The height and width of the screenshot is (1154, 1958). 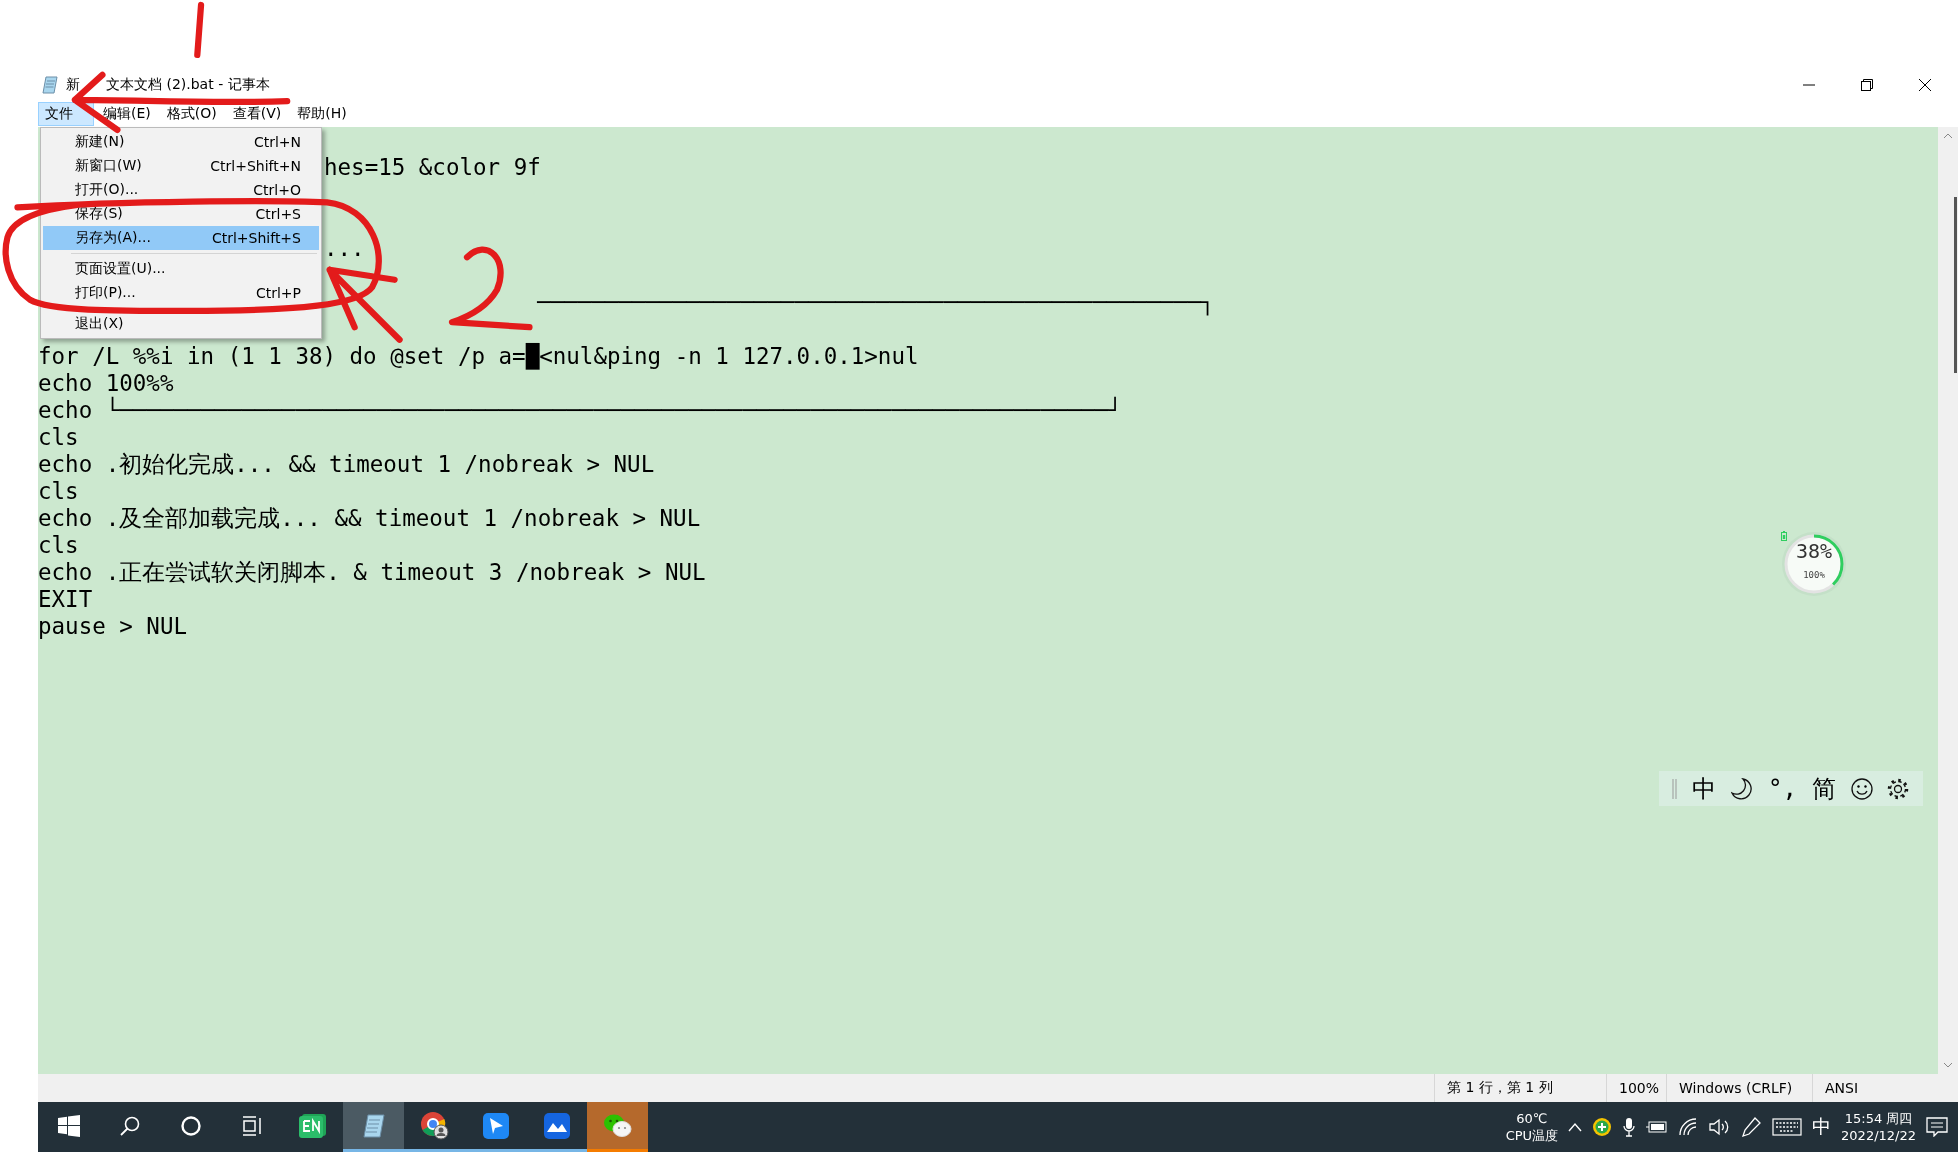 I want to click on windows-icon, so click(x=68, y=1125).